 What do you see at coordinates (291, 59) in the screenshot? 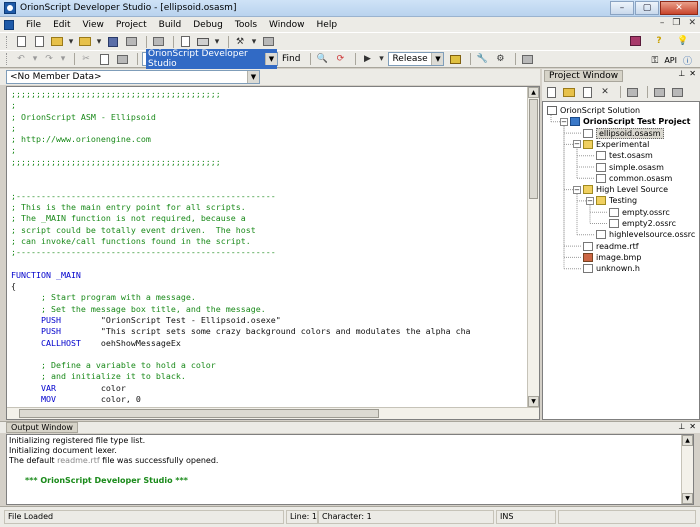
I see `find-button: Find` at bounding box center [291, 59].